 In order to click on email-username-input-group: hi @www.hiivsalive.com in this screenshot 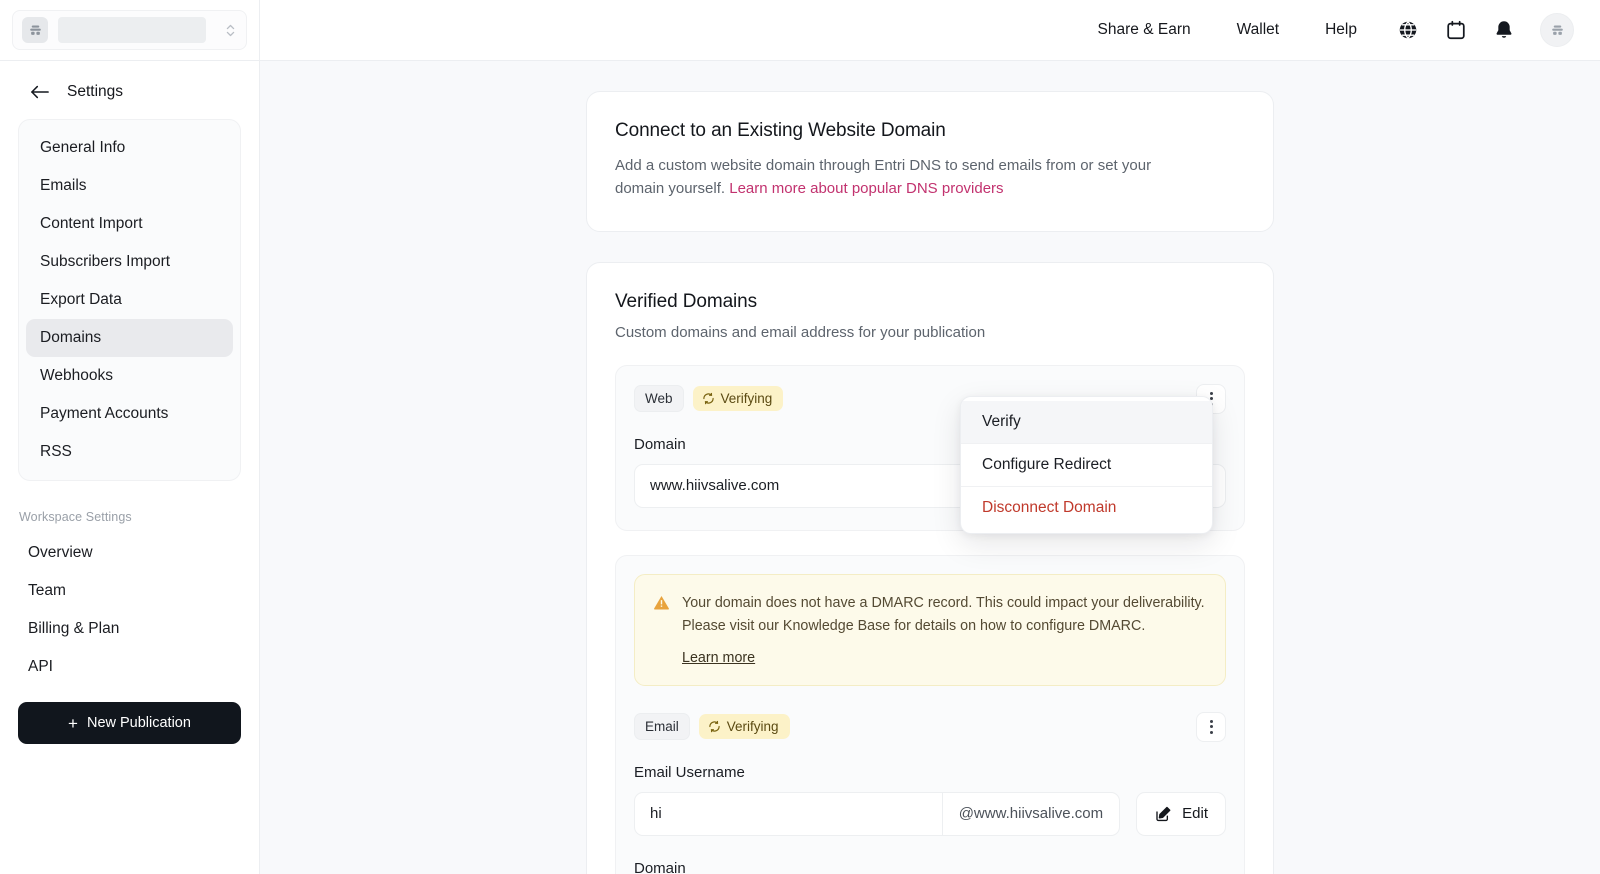, I will do `click(877, 813)`.